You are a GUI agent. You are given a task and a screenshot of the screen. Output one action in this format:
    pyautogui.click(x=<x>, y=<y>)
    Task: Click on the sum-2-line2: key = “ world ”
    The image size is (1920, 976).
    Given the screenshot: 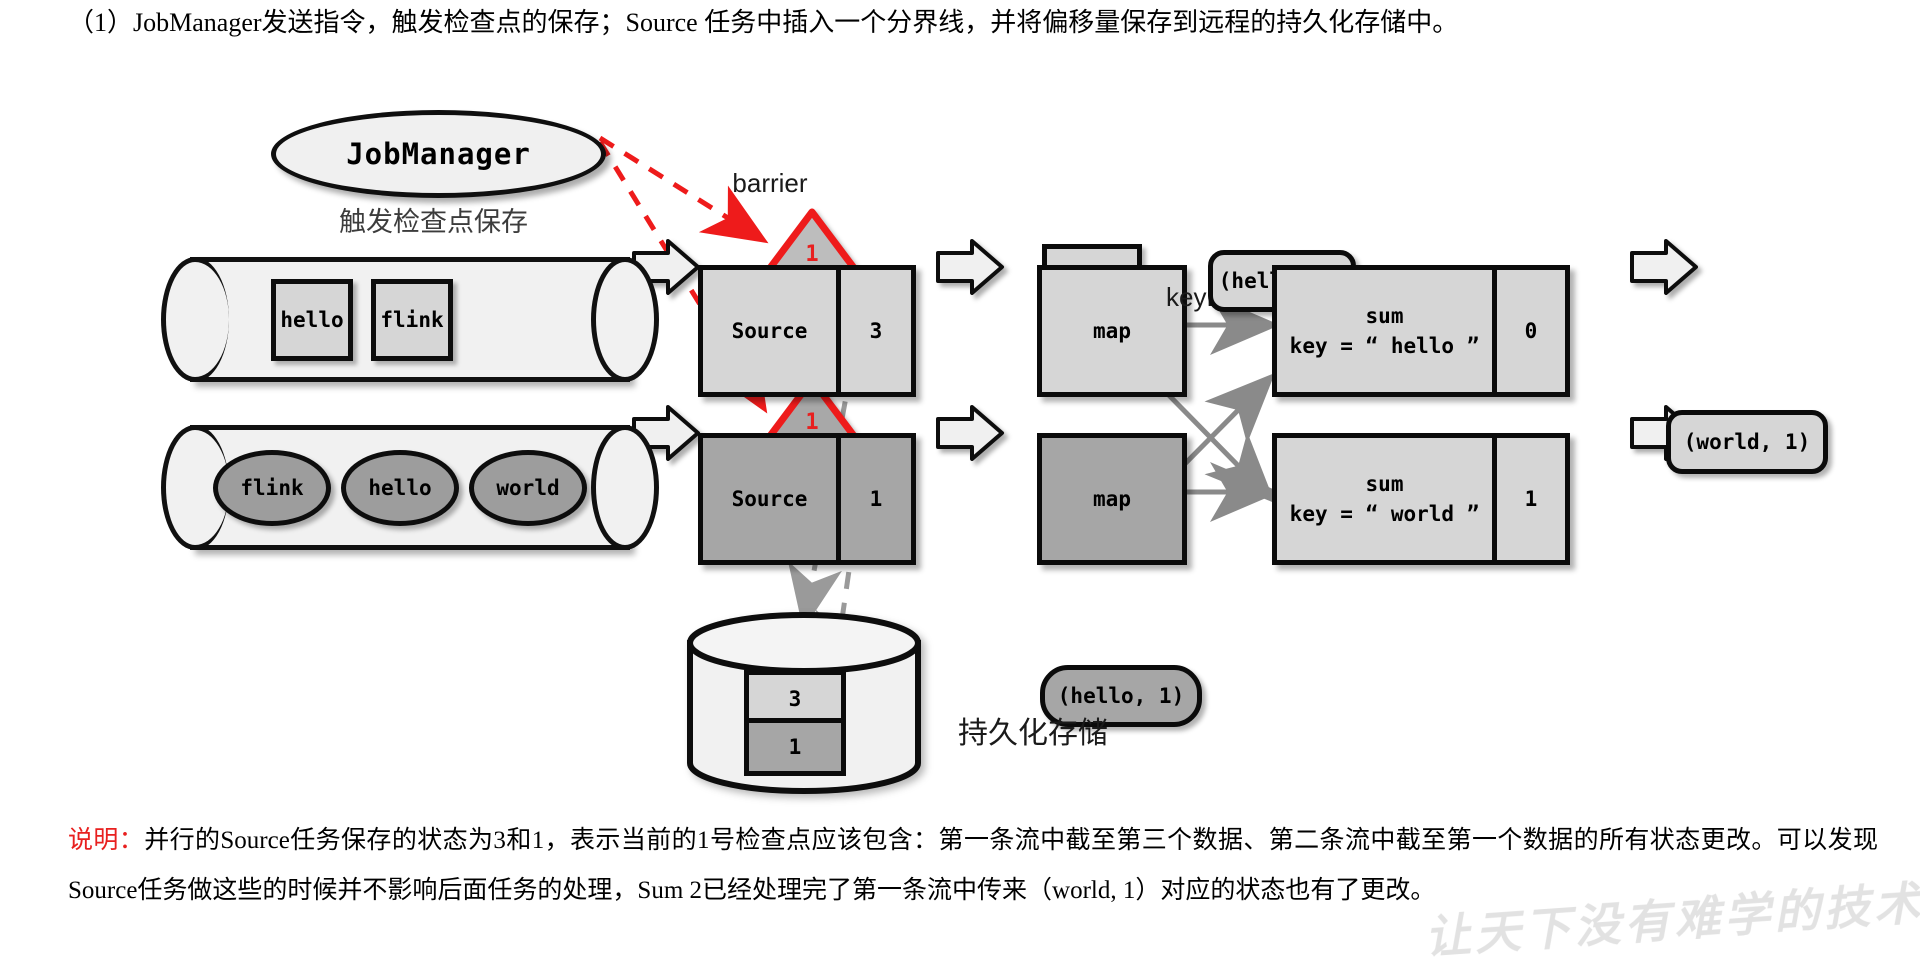 What is the action you would take?
    pyautogui.click(x=1384, y=514)
    